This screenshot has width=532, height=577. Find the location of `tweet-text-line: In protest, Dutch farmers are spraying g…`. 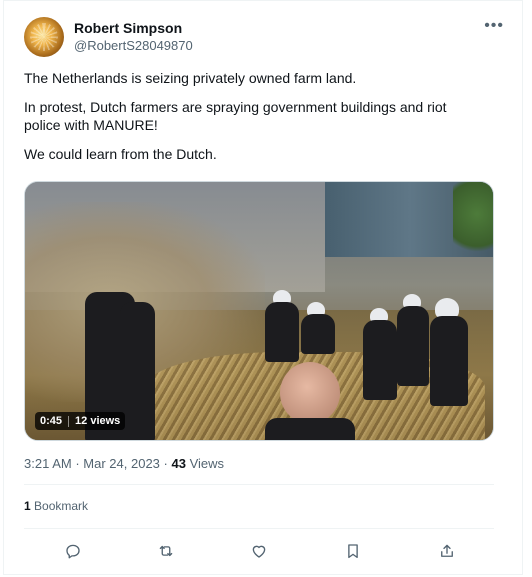

tweet-text-line: In protest, Dutch farmers are spraying g… is located at coordinates (235, 116).